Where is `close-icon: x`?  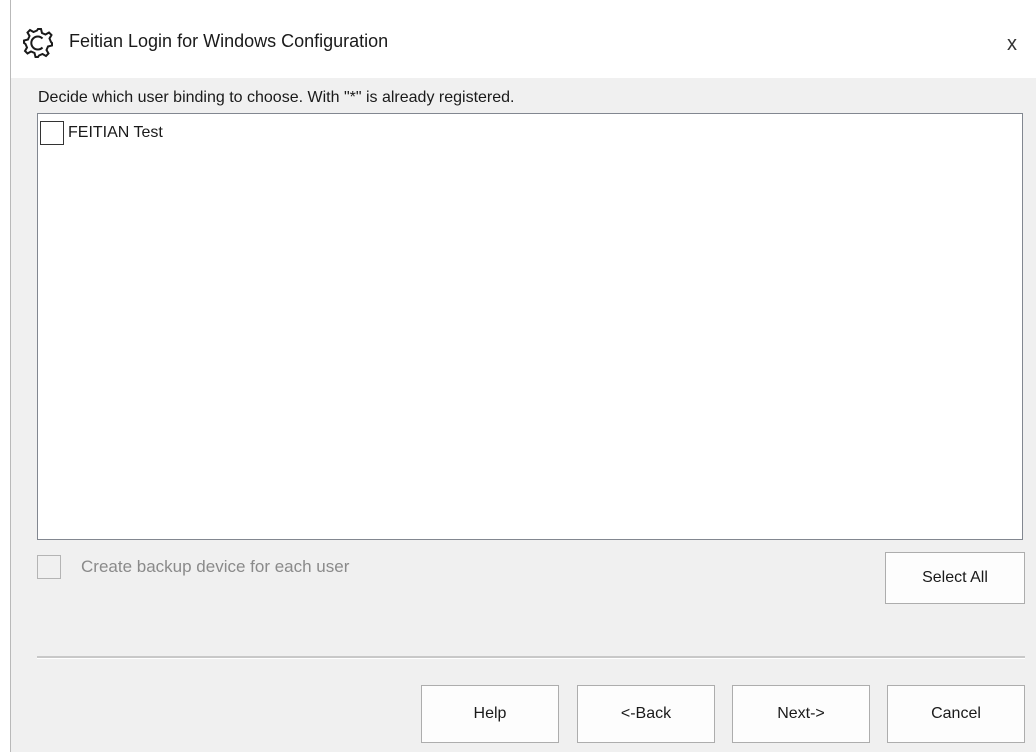
close-icon: x is located at coordinates (1012, 43).